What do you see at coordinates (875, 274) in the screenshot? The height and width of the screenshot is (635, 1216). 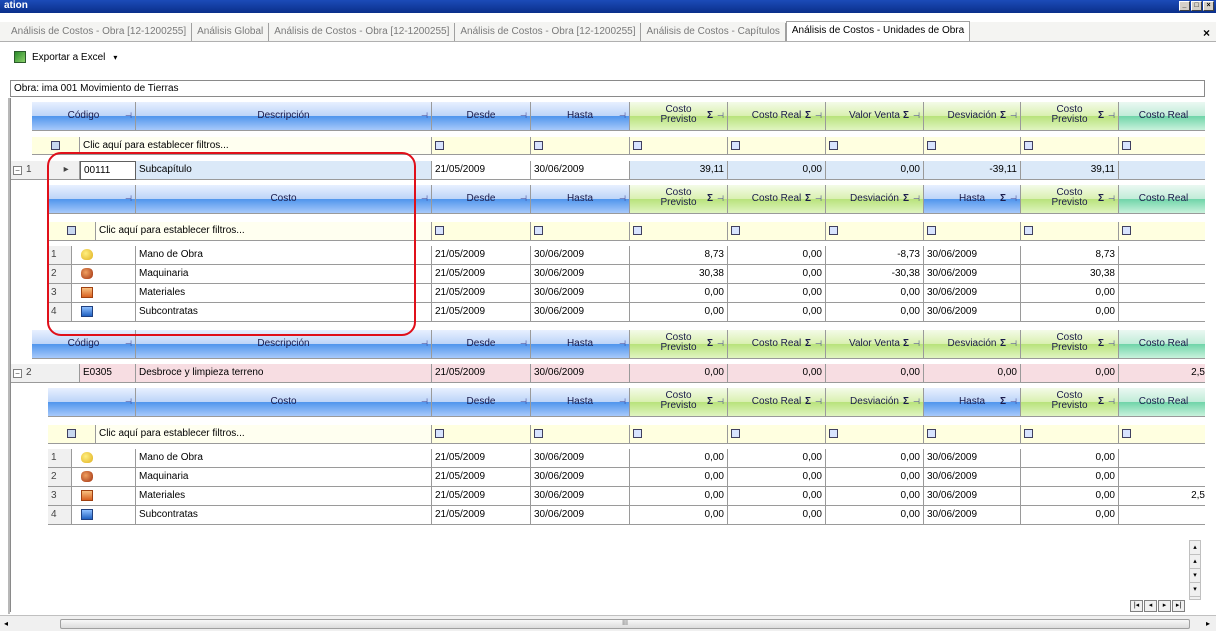 I see `cell-desviacion: -30,38` at bounding box center [875, 274].